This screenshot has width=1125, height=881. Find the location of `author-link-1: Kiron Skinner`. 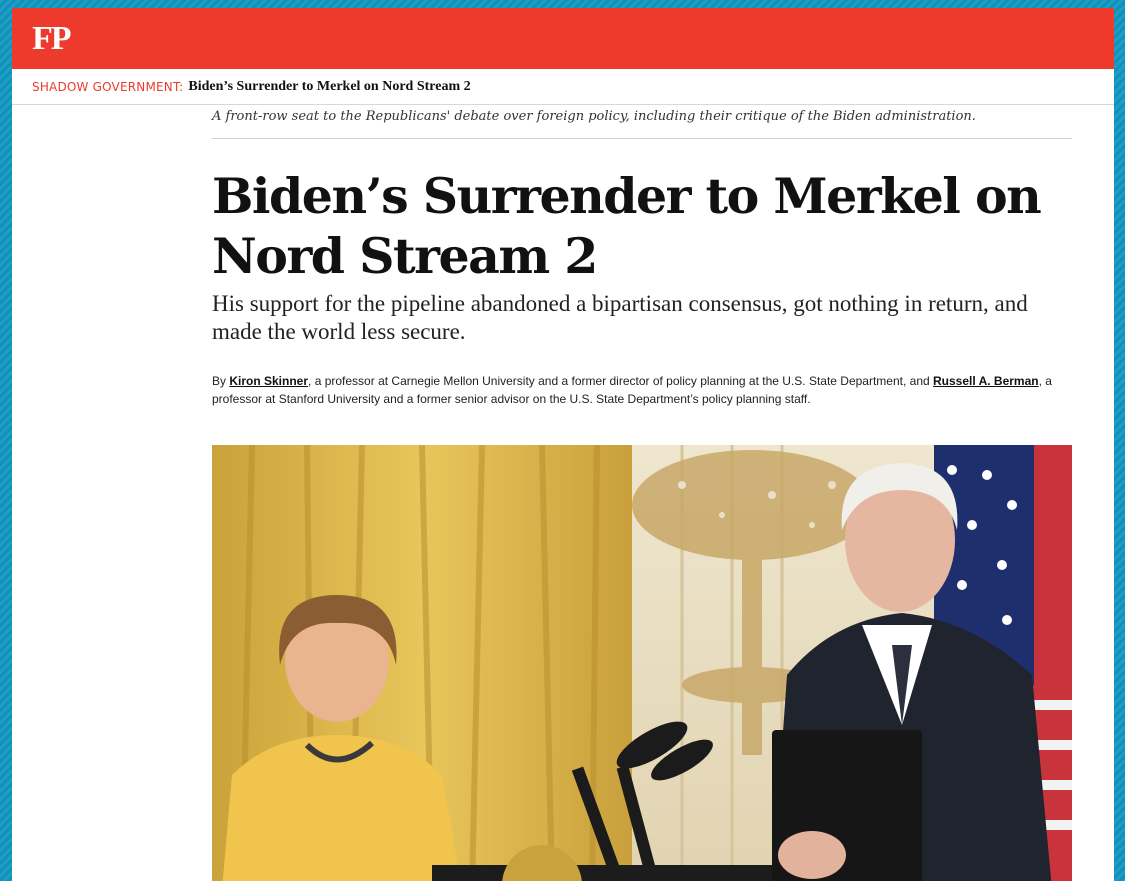

author-link-1: Kiron Skinner is located at coordinates (268, 381).